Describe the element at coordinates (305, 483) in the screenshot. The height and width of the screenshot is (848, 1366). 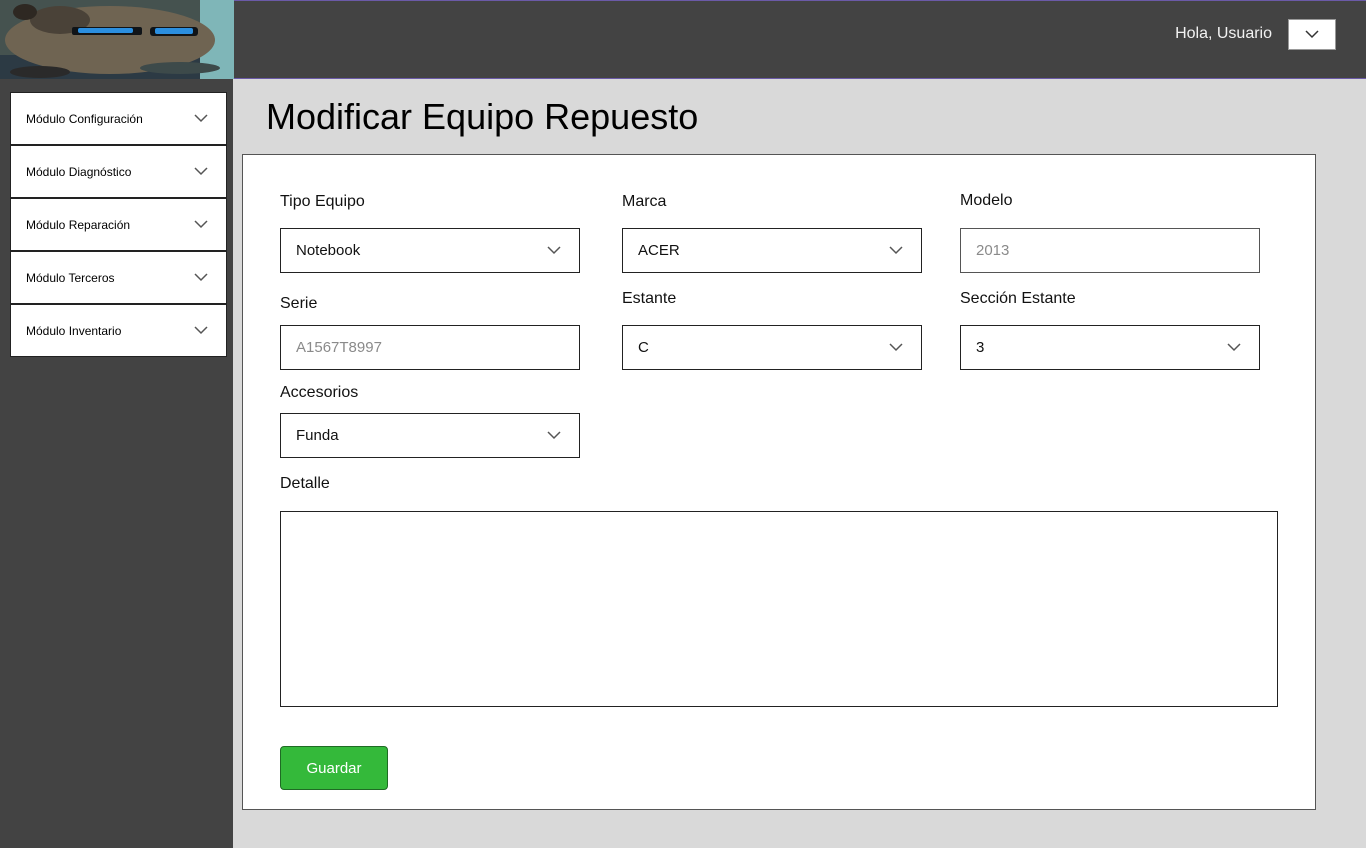
I see `detalle-label: Detalle` at that location.